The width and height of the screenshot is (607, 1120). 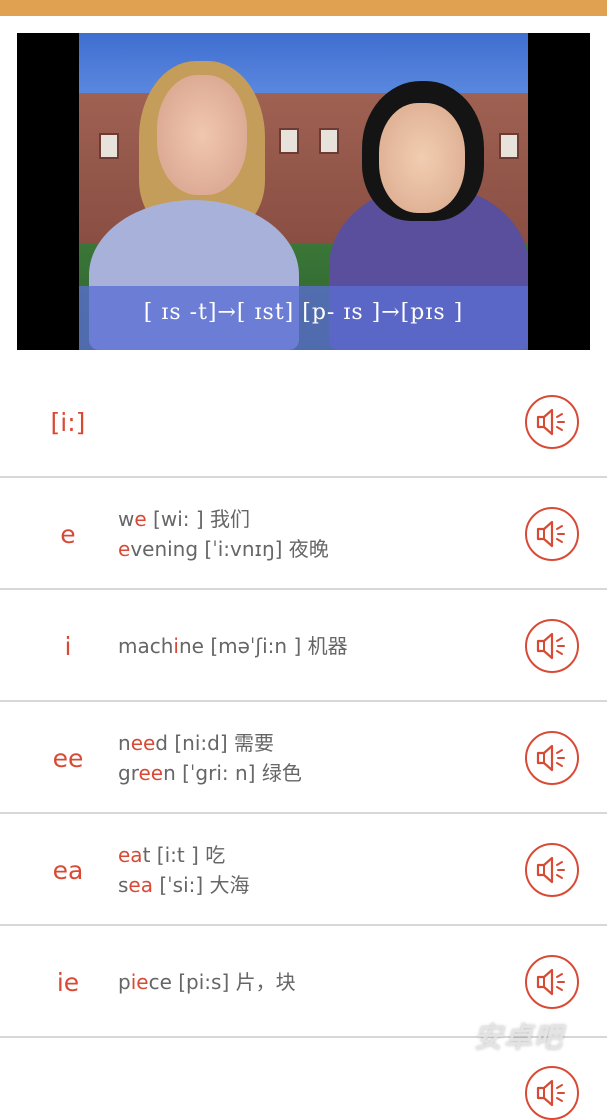 What do you see at coordinates (303, 423) in the screenshot?
I see `phonics-header-row: [i:]` at bounding box center [303, 423].